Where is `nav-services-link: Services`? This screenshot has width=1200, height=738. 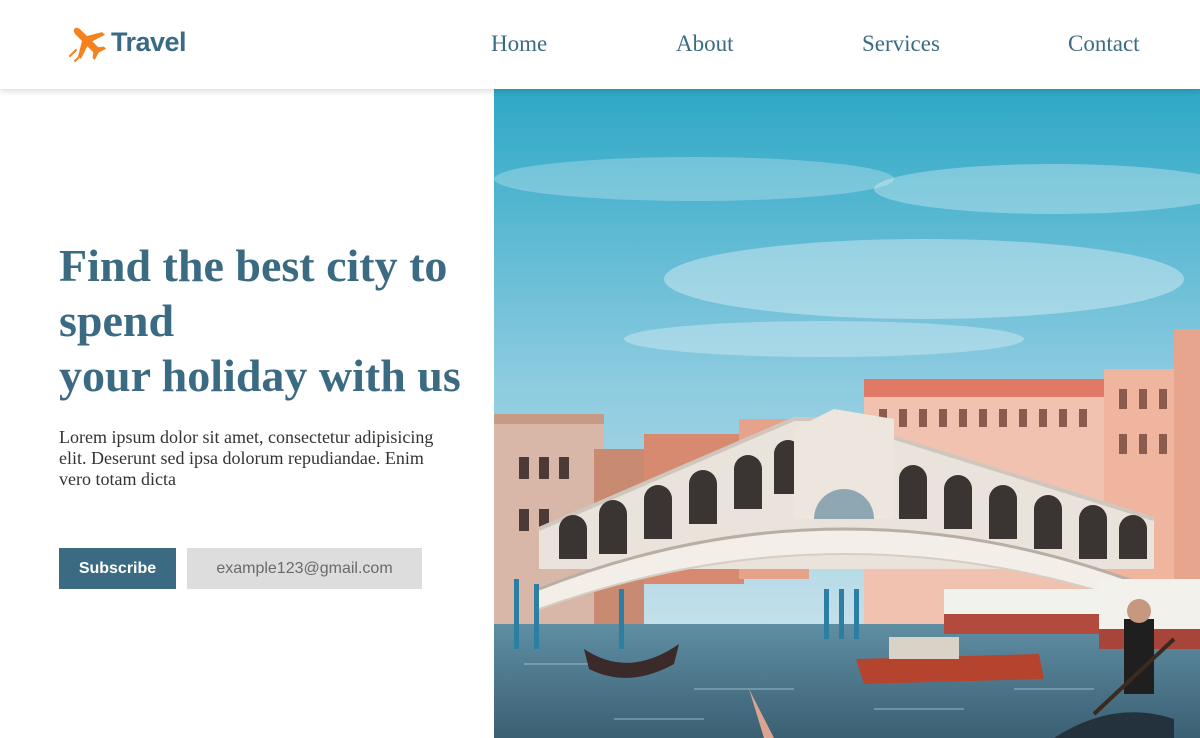
nav-services-link: Services is located at coordinates (901, 44).